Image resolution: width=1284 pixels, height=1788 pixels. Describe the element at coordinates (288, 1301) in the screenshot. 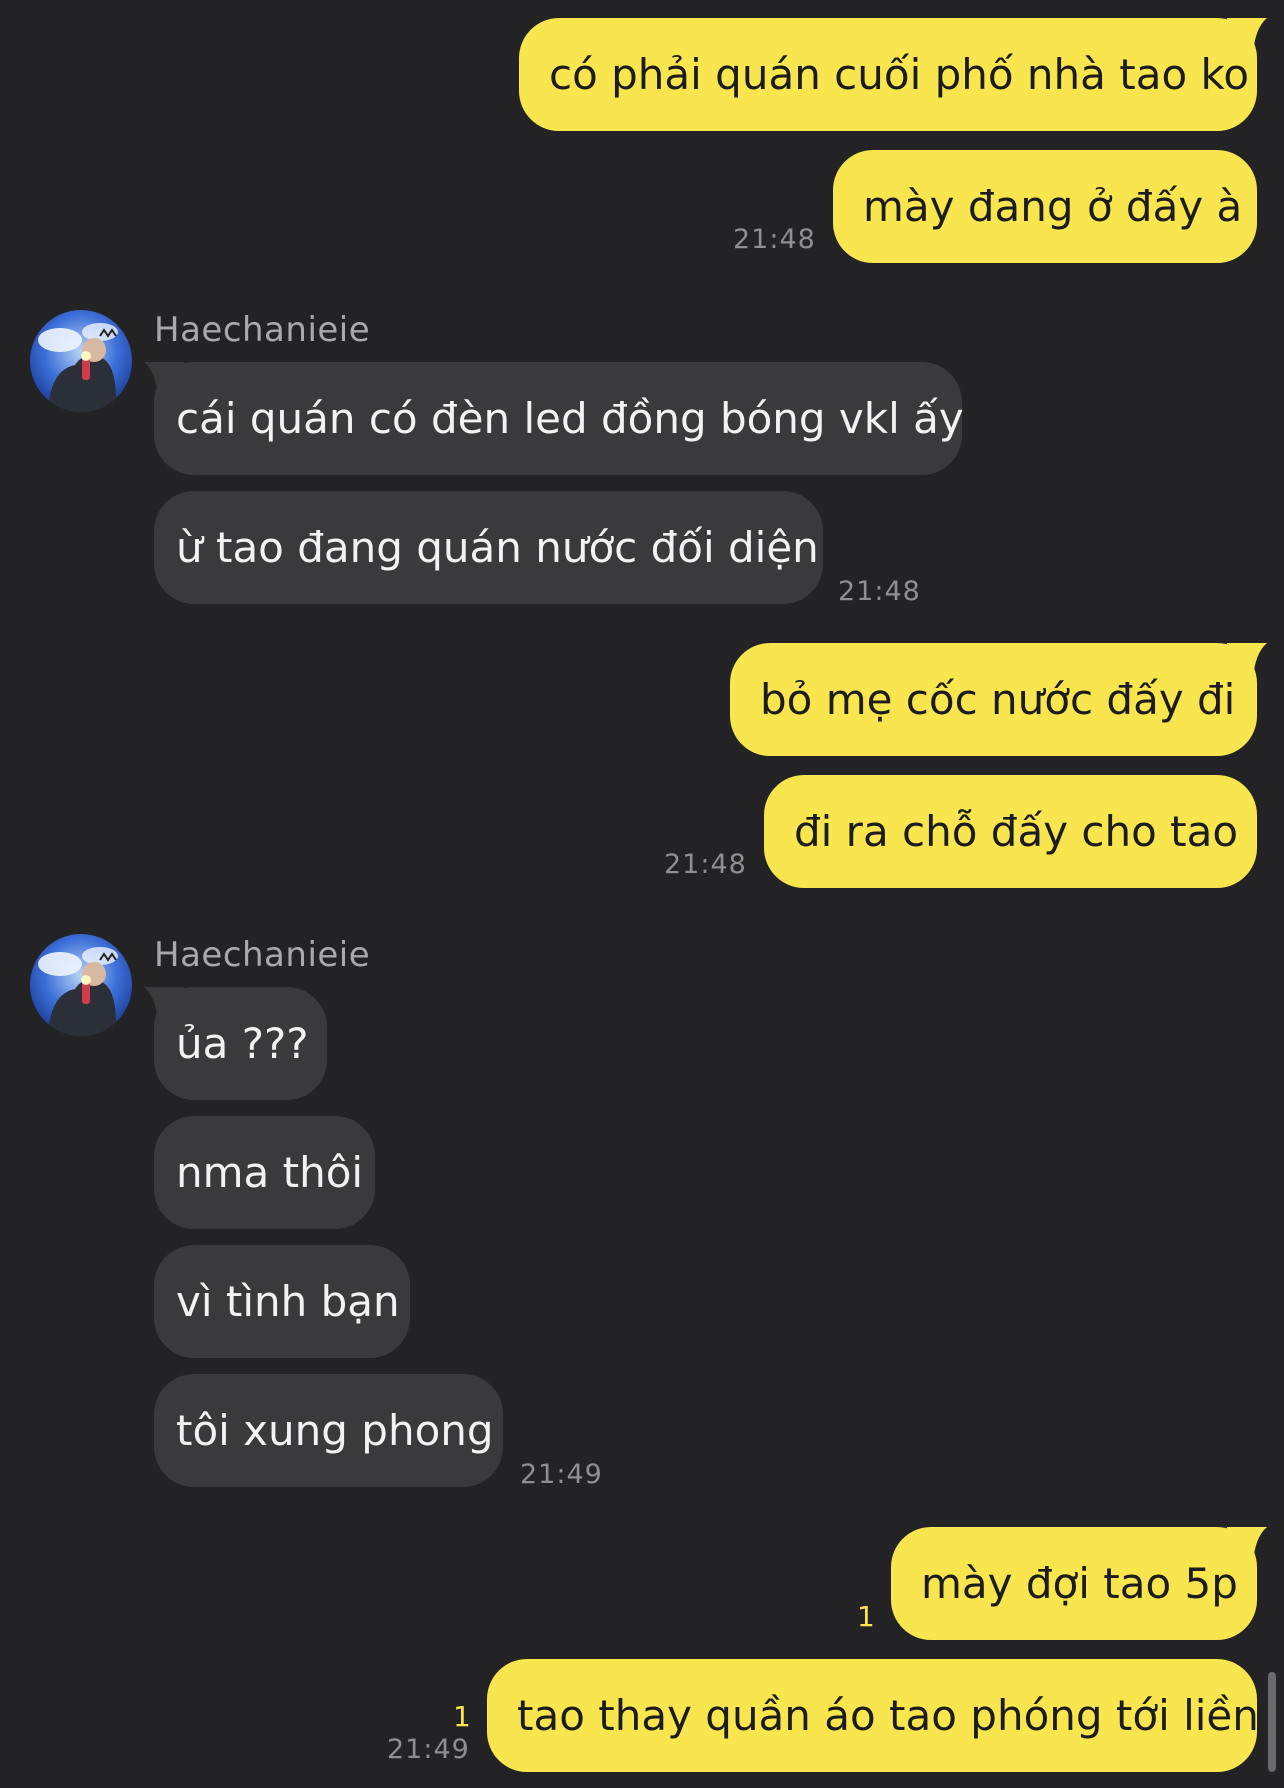

I see `message-text: vì tình bạn` at that location.